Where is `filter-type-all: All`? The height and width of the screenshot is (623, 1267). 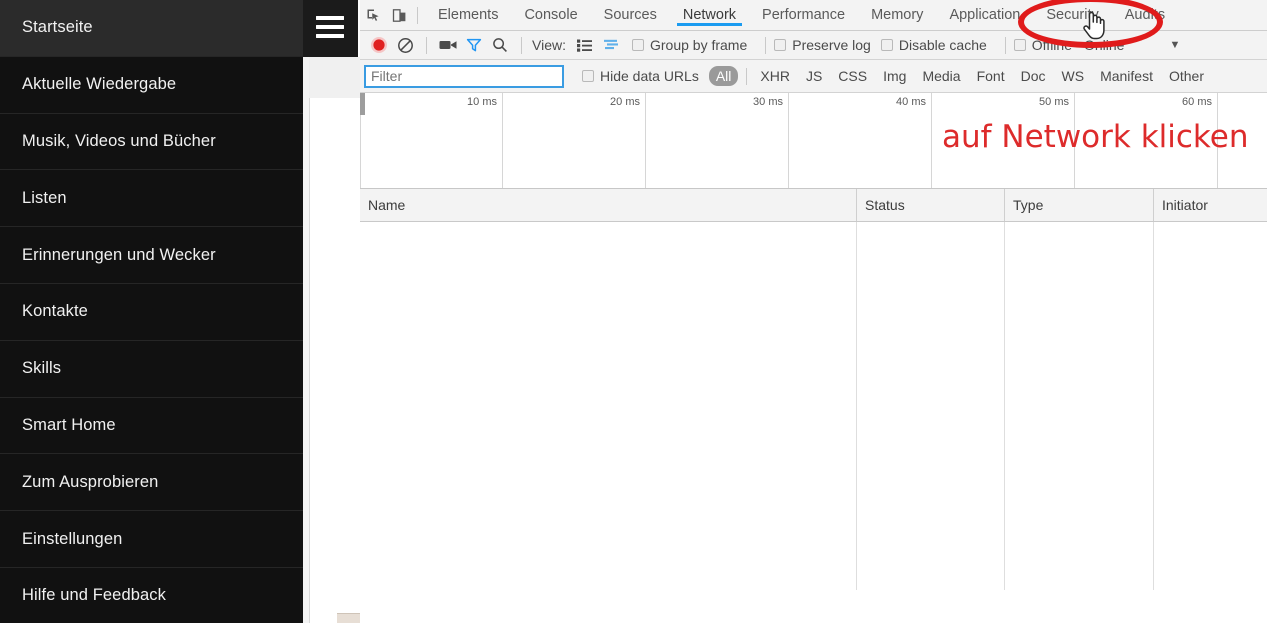
filter-type-all: All is located at coordinates (723, 76).